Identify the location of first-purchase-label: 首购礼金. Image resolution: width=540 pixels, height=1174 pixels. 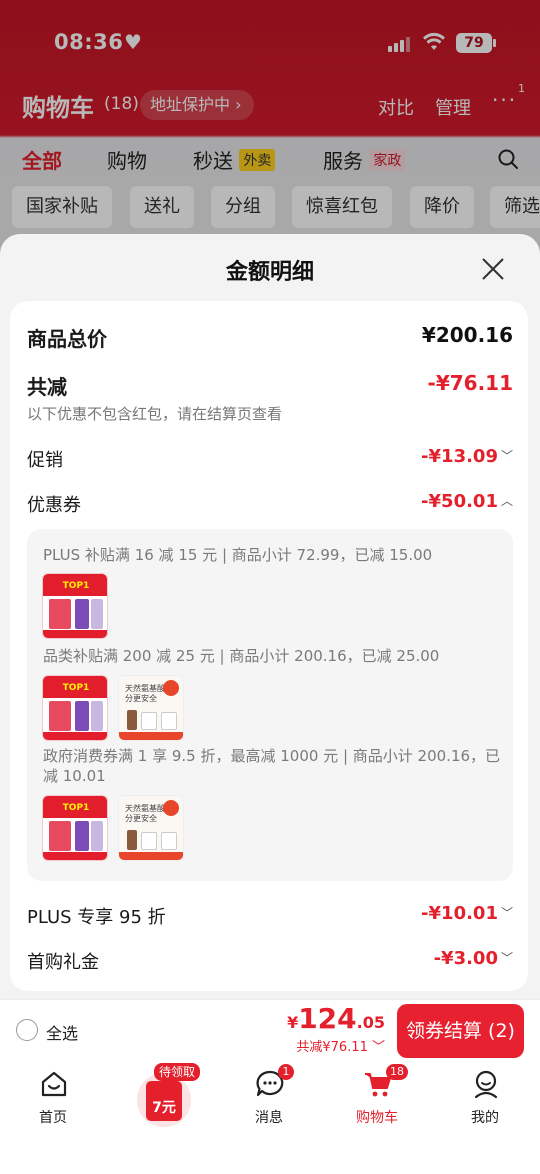
(63, 962).